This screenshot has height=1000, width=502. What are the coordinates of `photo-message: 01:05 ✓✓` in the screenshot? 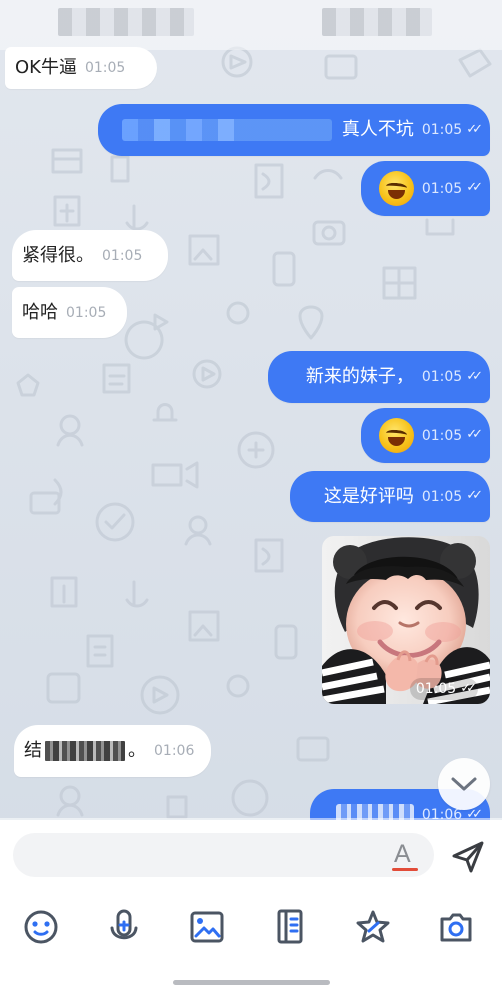 It's located at (406, 620).